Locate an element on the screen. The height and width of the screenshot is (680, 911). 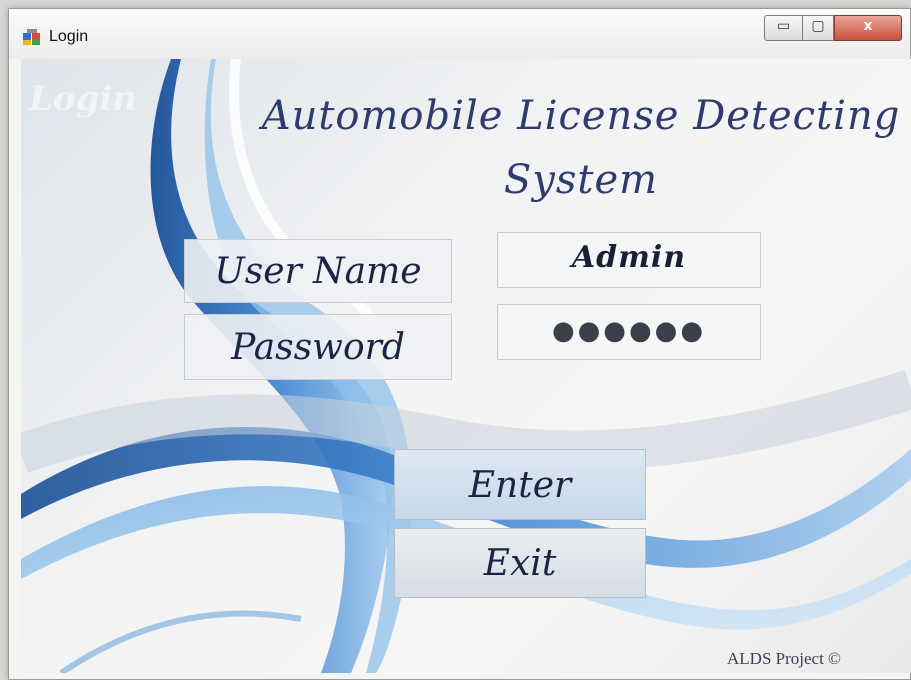
app-title: Automobile License Detecting System is located at coordinates (581, 148).